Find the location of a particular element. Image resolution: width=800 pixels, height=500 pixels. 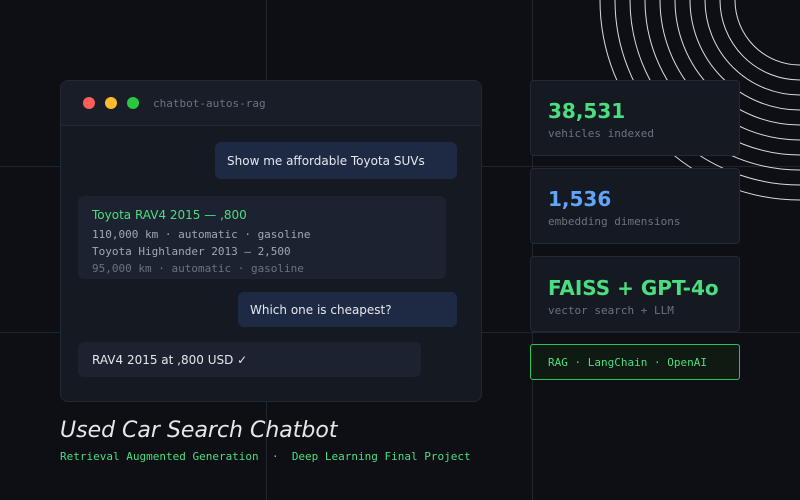

stat-card-embedding: 1,536 embedding dimensions is located at coordinates (635, 206).